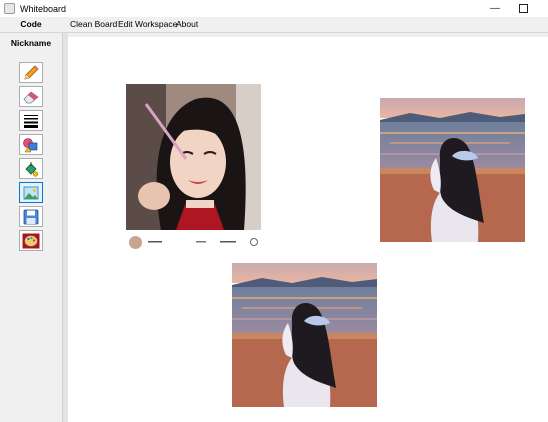 The height and width of the screenshot is (422, 548). I want to click on save-icon, so click(31, 216).